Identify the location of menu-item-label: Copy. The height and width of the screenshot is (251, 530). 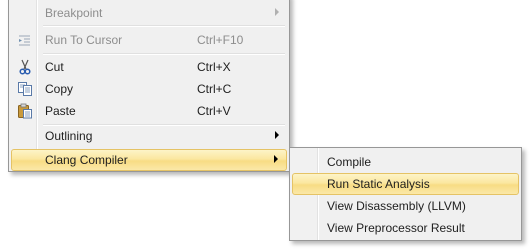
(59, 89).